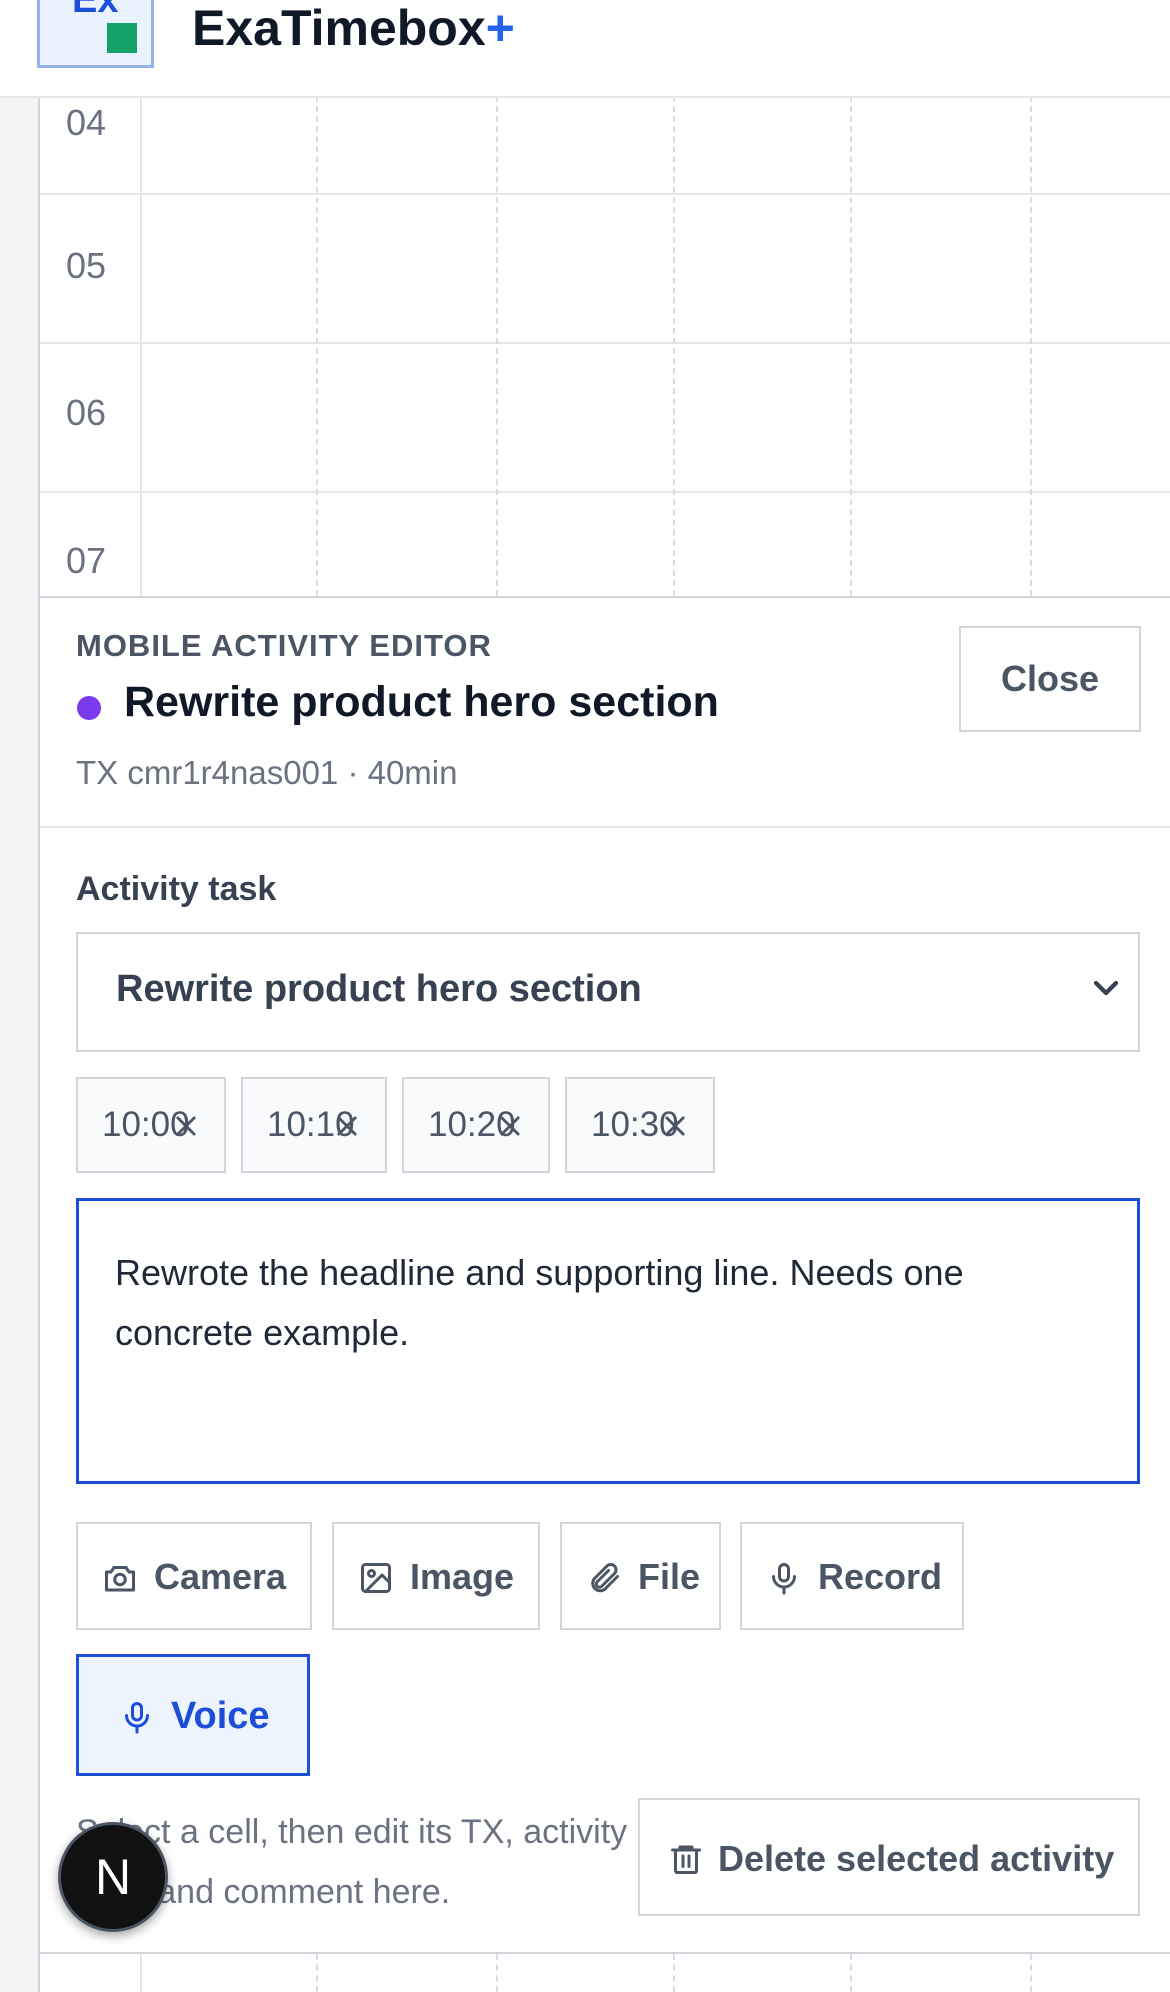 This screenshot has width=1170, height=1992. I want to click on delete-activity-button: Delete selected activity, so click(889, 1857).